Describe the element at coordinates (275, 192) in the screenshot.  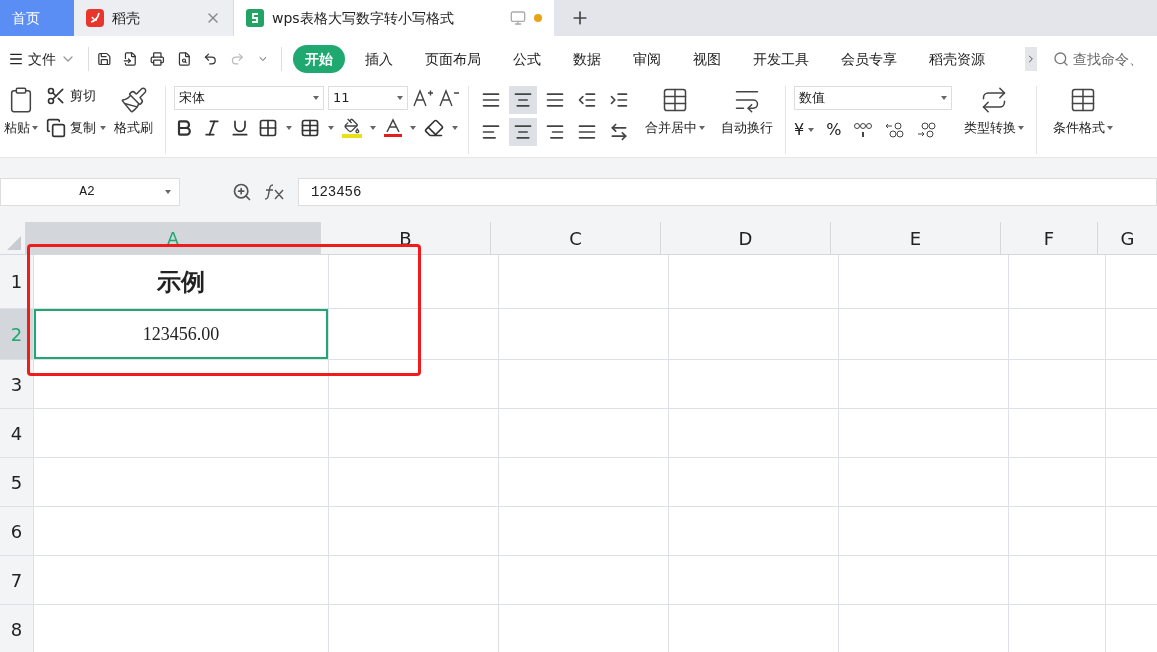
I see `function-icon` at that location.